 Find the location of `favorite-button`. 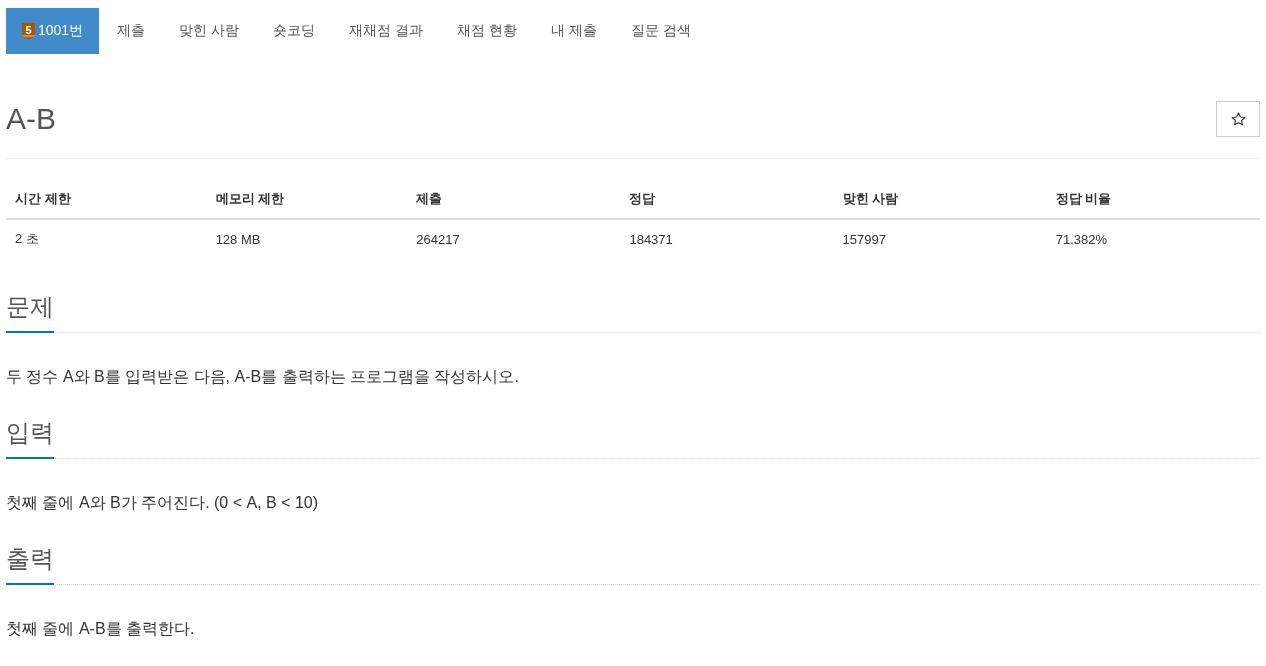

favorite-button is located at coordinates (1238, 119).